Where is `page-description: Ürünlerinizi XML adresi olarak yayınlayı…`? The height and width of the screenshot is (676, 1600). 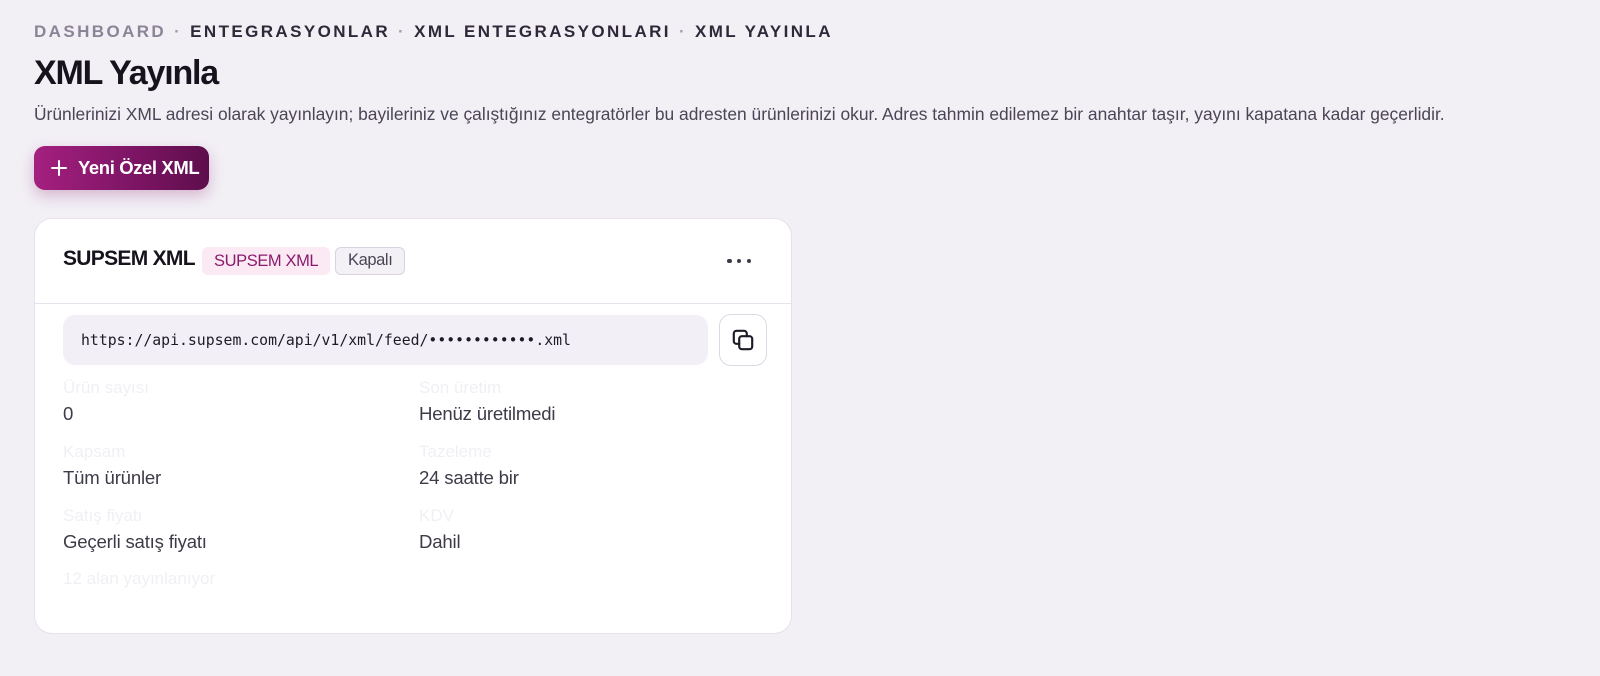 page-description: Ürünlerinizi XML adresi olarak yayınlayı… is located at coordinates (739, 114).